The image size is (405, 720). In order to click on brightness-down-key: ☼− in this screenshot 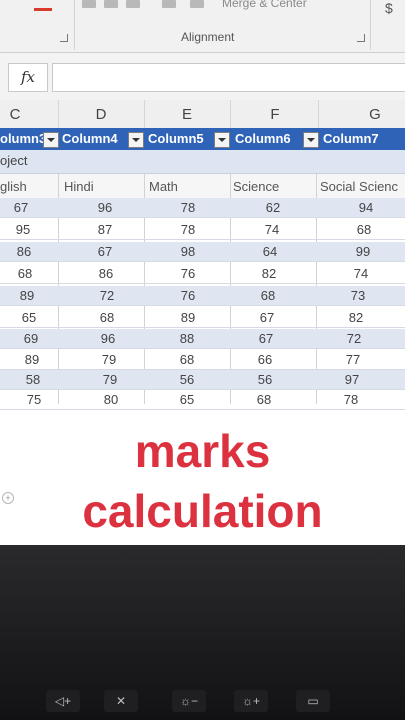, I will do `click(189, 701)`.